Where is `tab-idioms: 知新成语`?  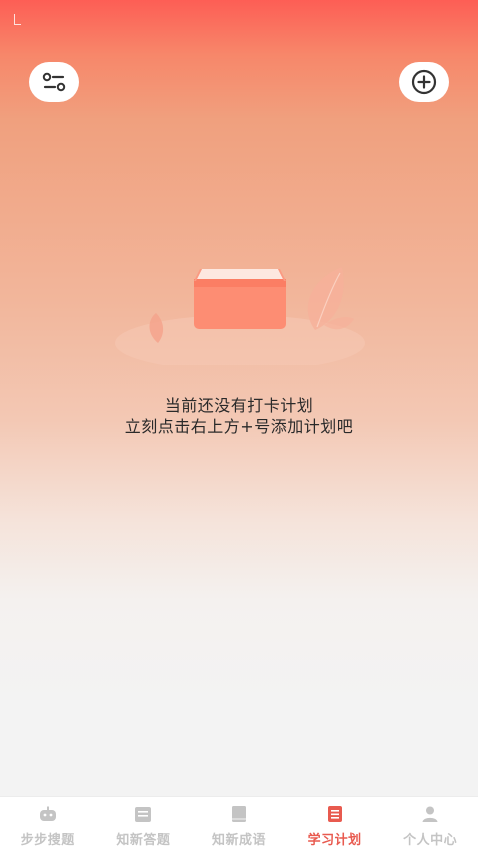
tab-idioms: 知新成语 is located at coordinates (239, 823).